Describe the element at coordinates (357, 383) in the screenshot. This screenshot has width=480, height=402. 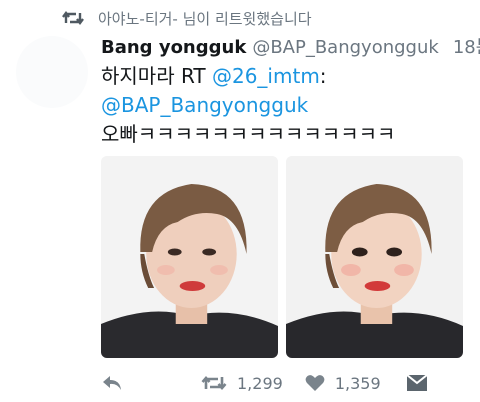
I see `like-count: 1,359` at that location.